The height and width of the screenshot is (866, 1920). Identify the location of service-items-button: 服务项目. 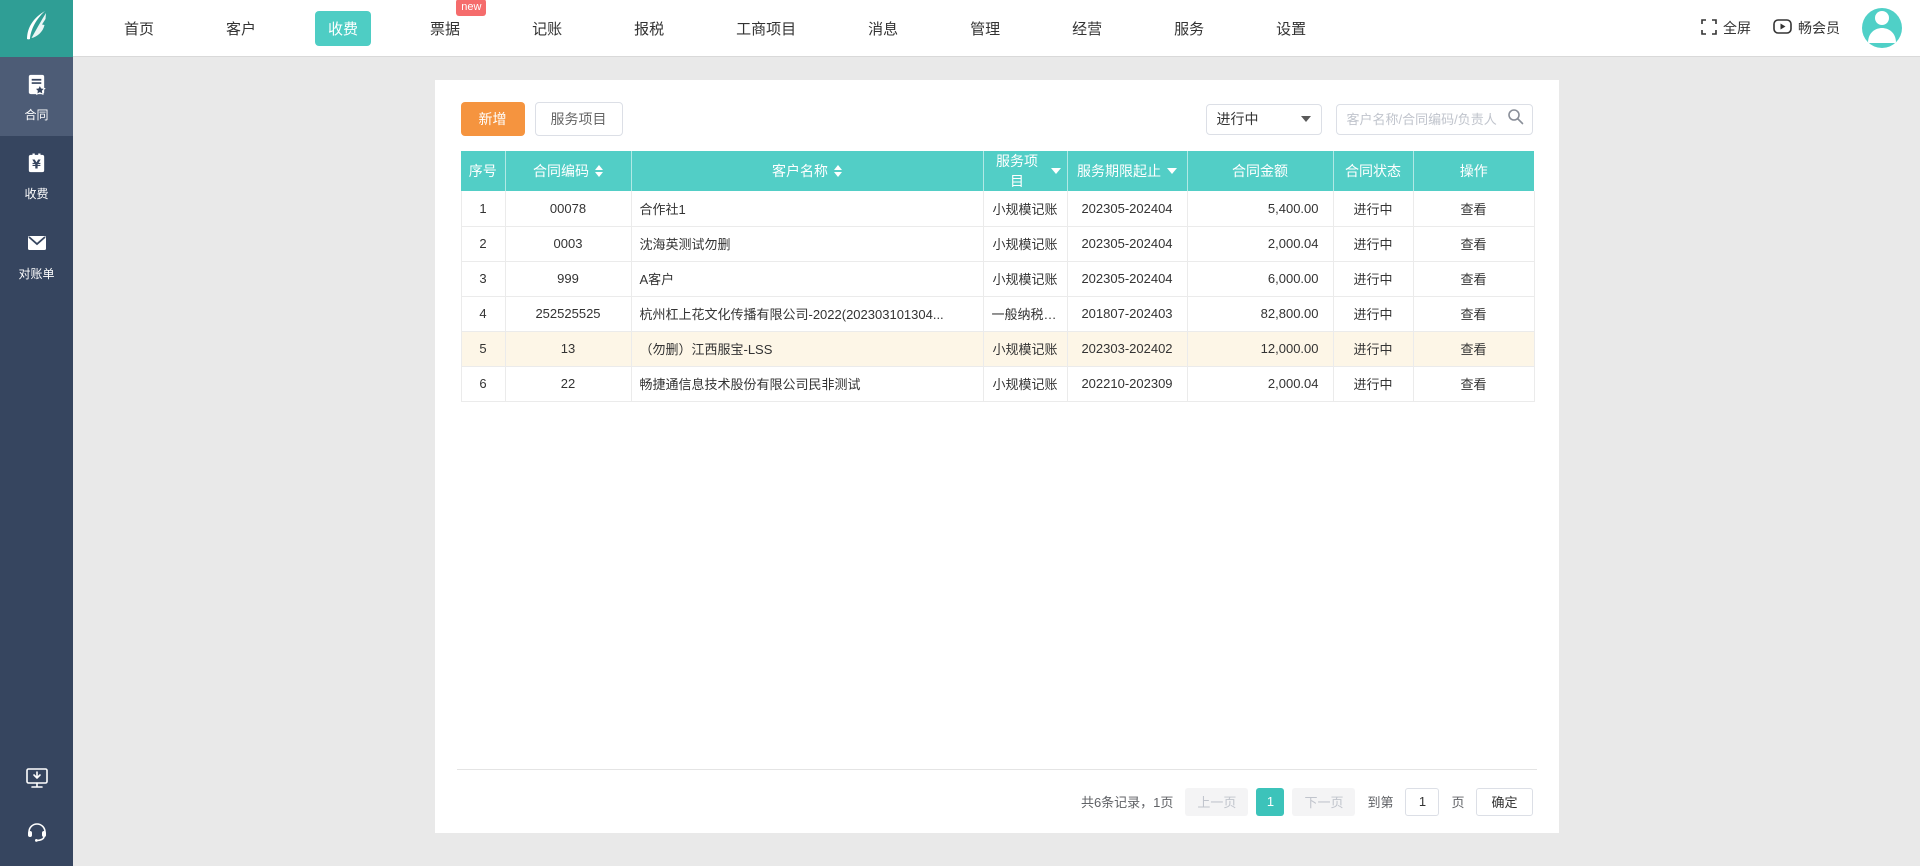
(578, 119).